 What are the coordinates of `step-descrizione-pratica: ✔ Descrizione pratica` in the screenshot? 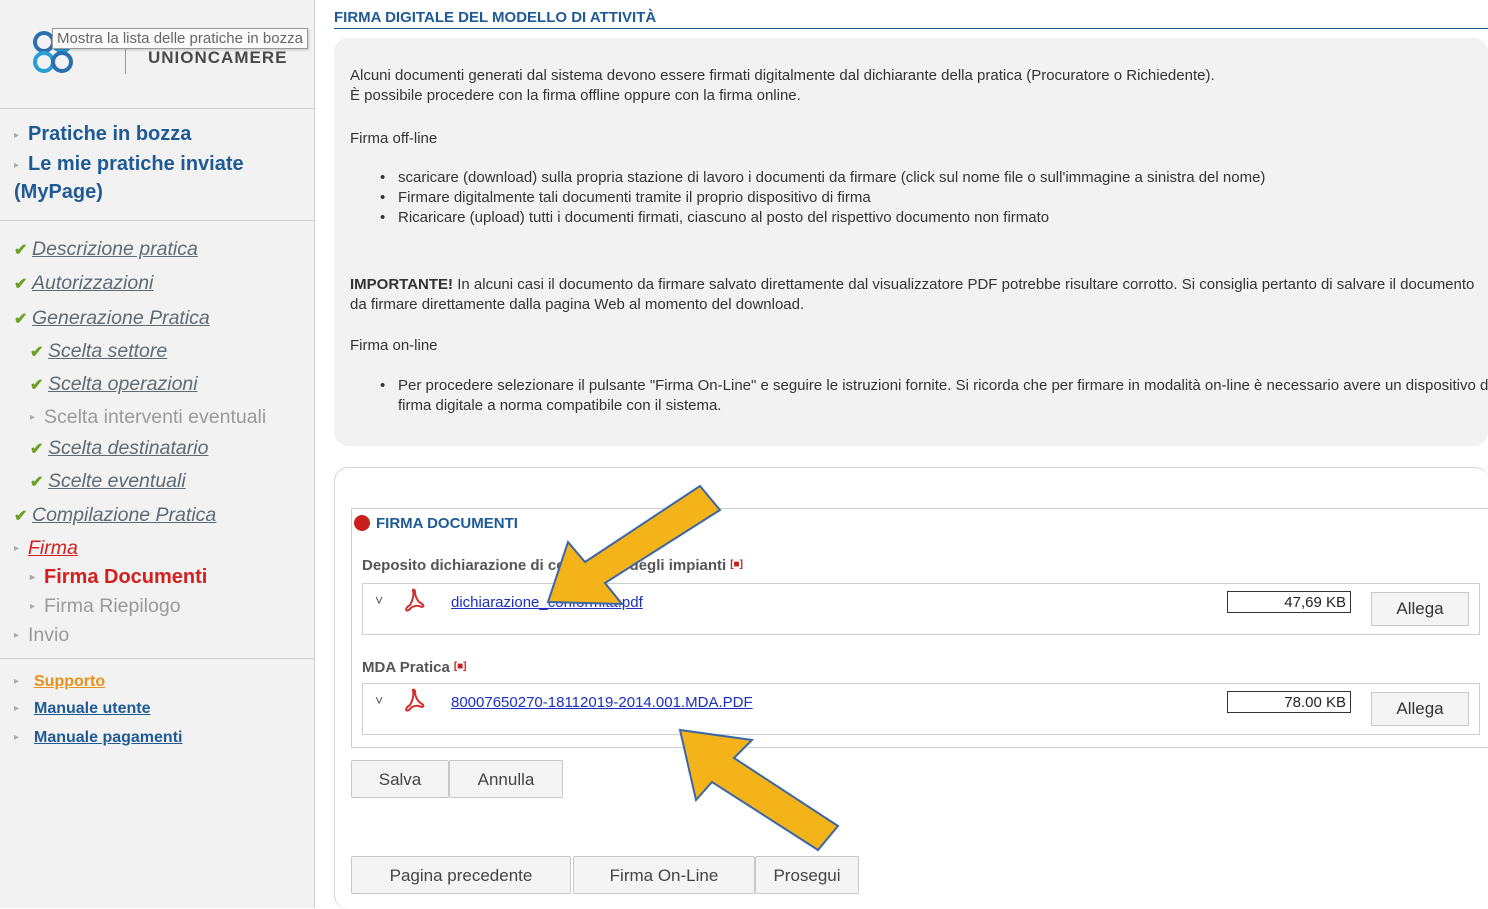 It's located at (106, 250).